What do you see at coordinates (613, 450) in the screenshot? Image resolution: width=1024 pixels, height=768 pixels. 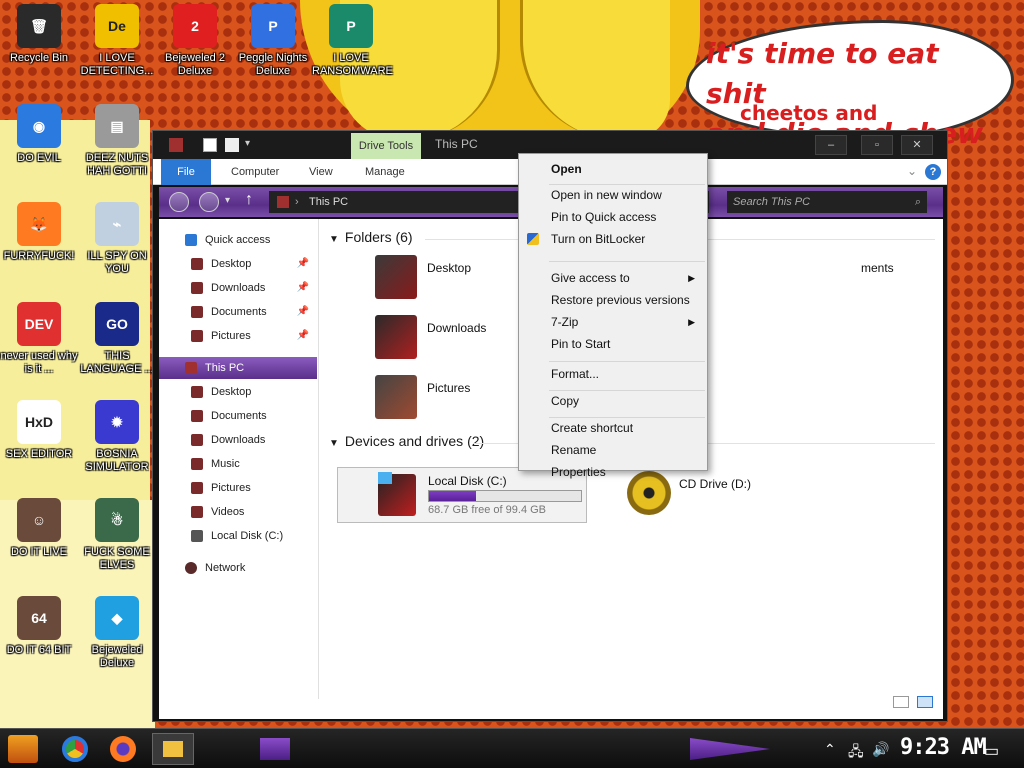 I see `context-menu-item: Rename` at bounding box center [613, 450].